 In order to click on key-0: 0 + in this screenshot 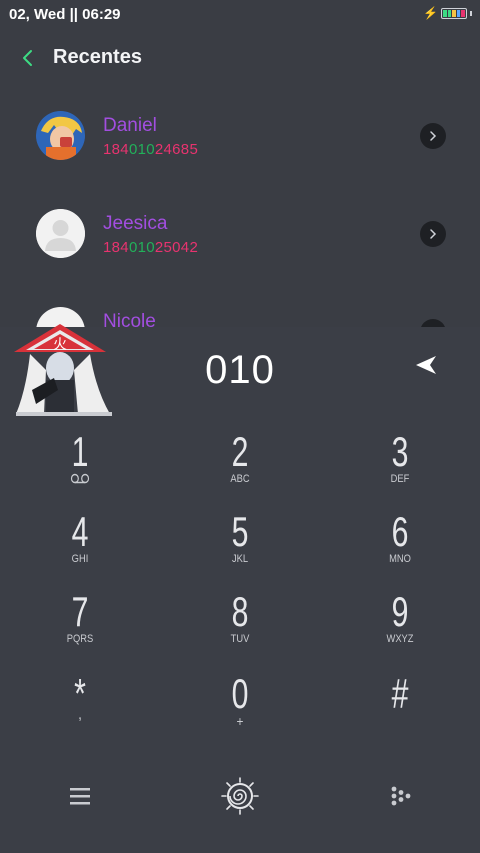, I will do `click(240, 712)`.